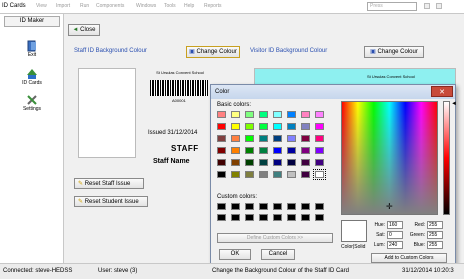  What do you see at coordinates (110, 6) in the screenshot?
I see `menu-components: Components` at bounding box center [110, 6].